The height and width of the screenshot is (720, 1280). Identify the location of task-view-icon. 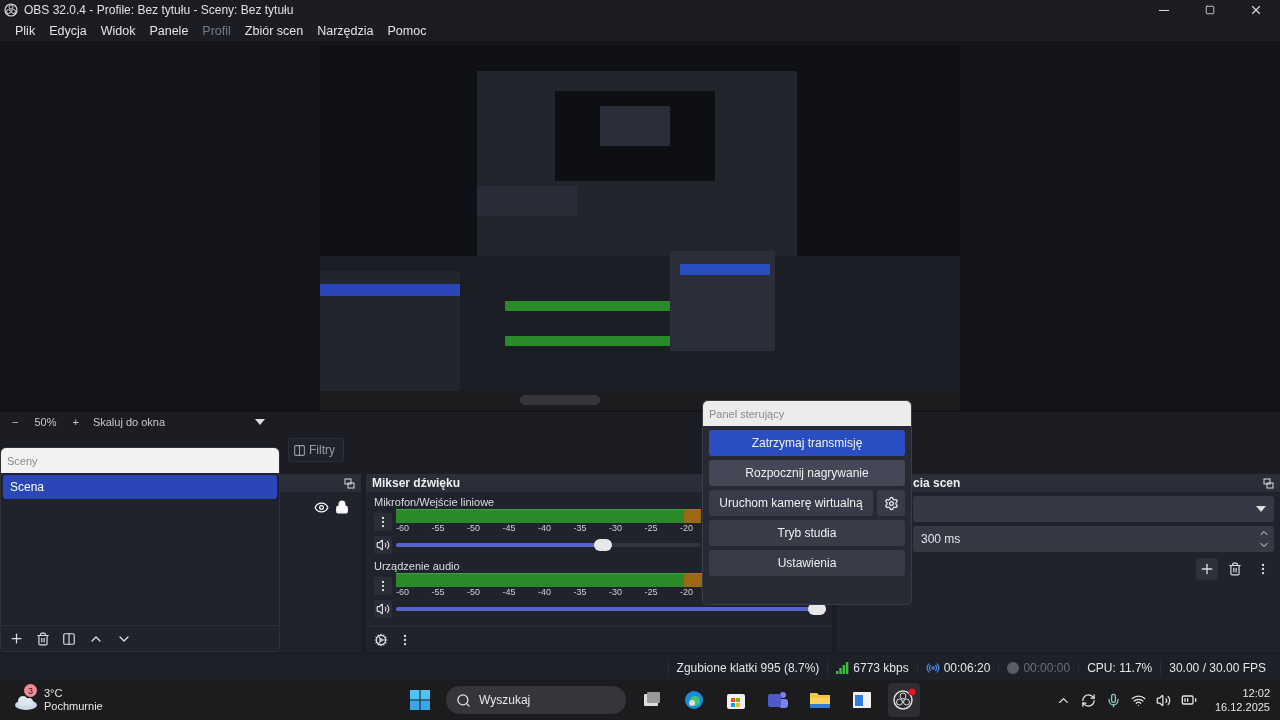
(652, 700).